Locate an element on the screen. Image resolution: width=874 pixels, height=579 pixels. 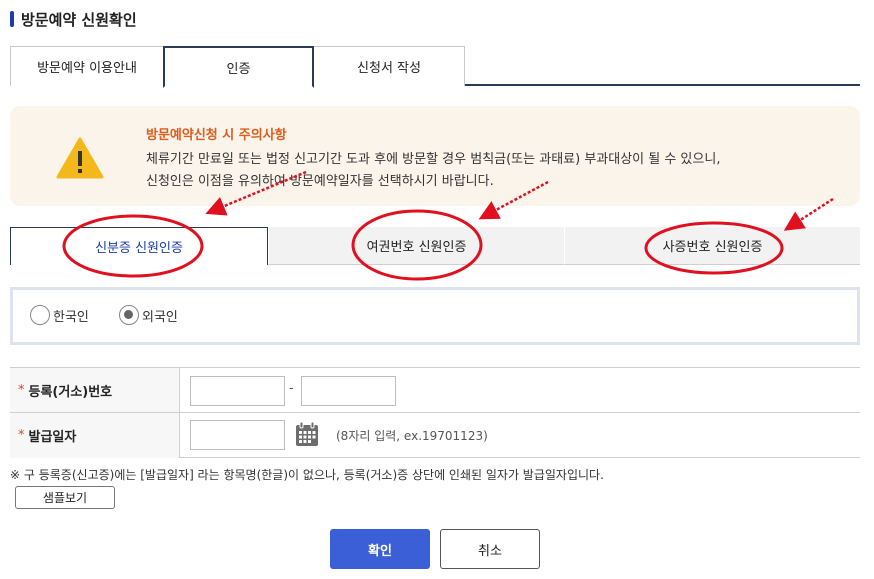
tab-auth: 인증 is located at coordinates (238, 67).